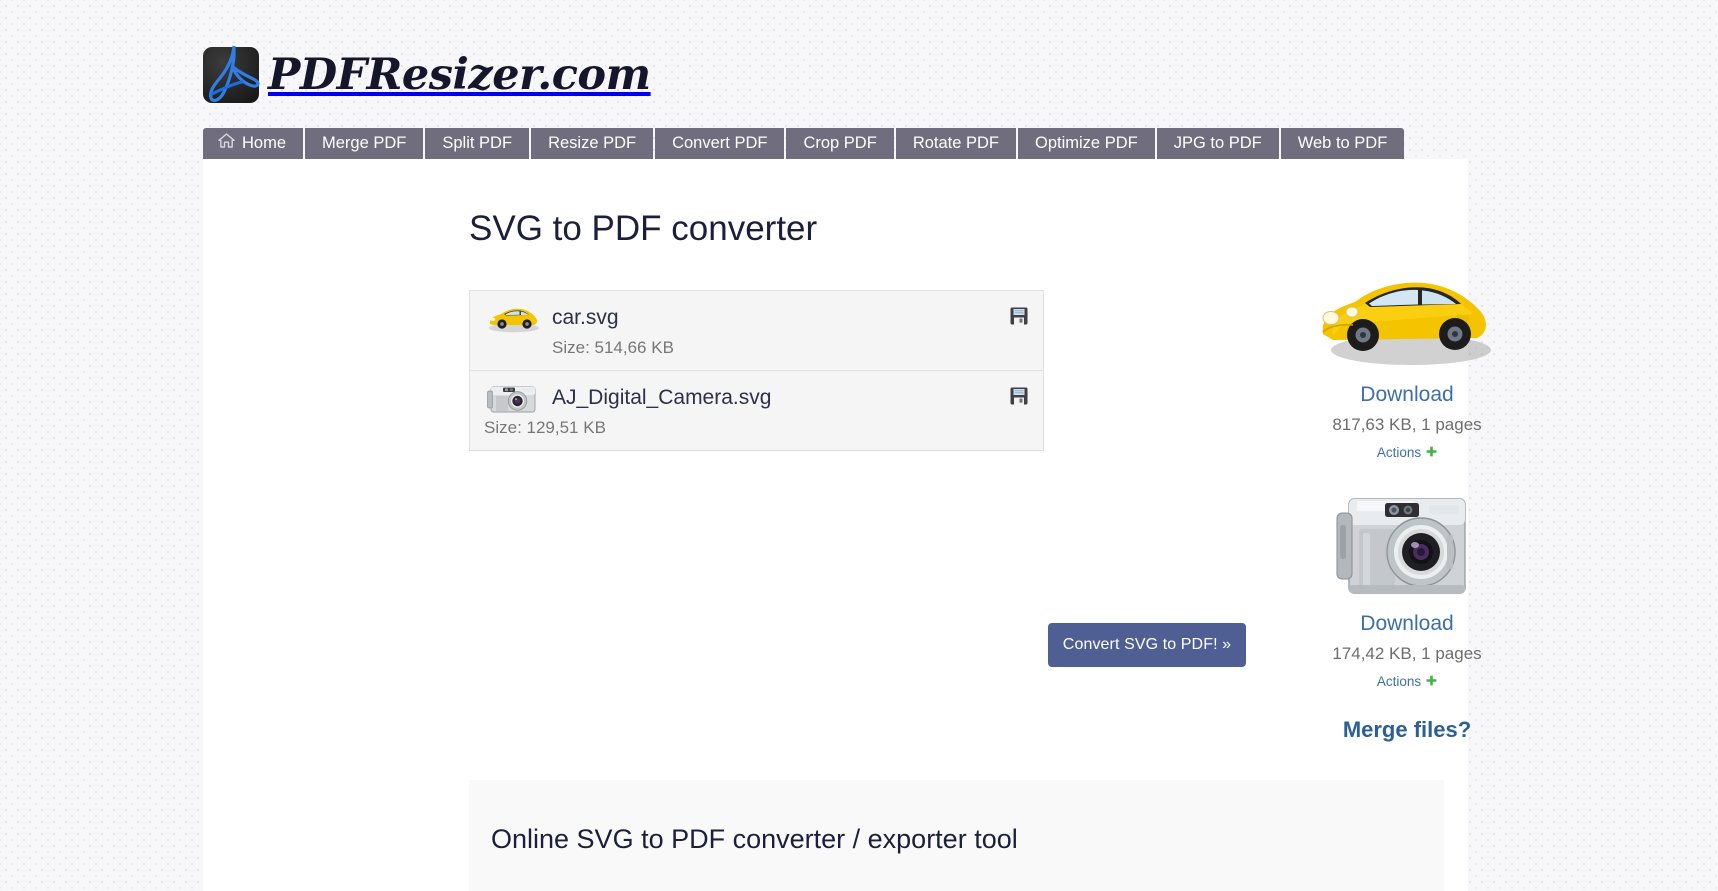 The width and height of the screenshot is (1718, 891). I want to click on result-item: Download 817,63 KB, 1 pages Actions, so click(1407, 360).